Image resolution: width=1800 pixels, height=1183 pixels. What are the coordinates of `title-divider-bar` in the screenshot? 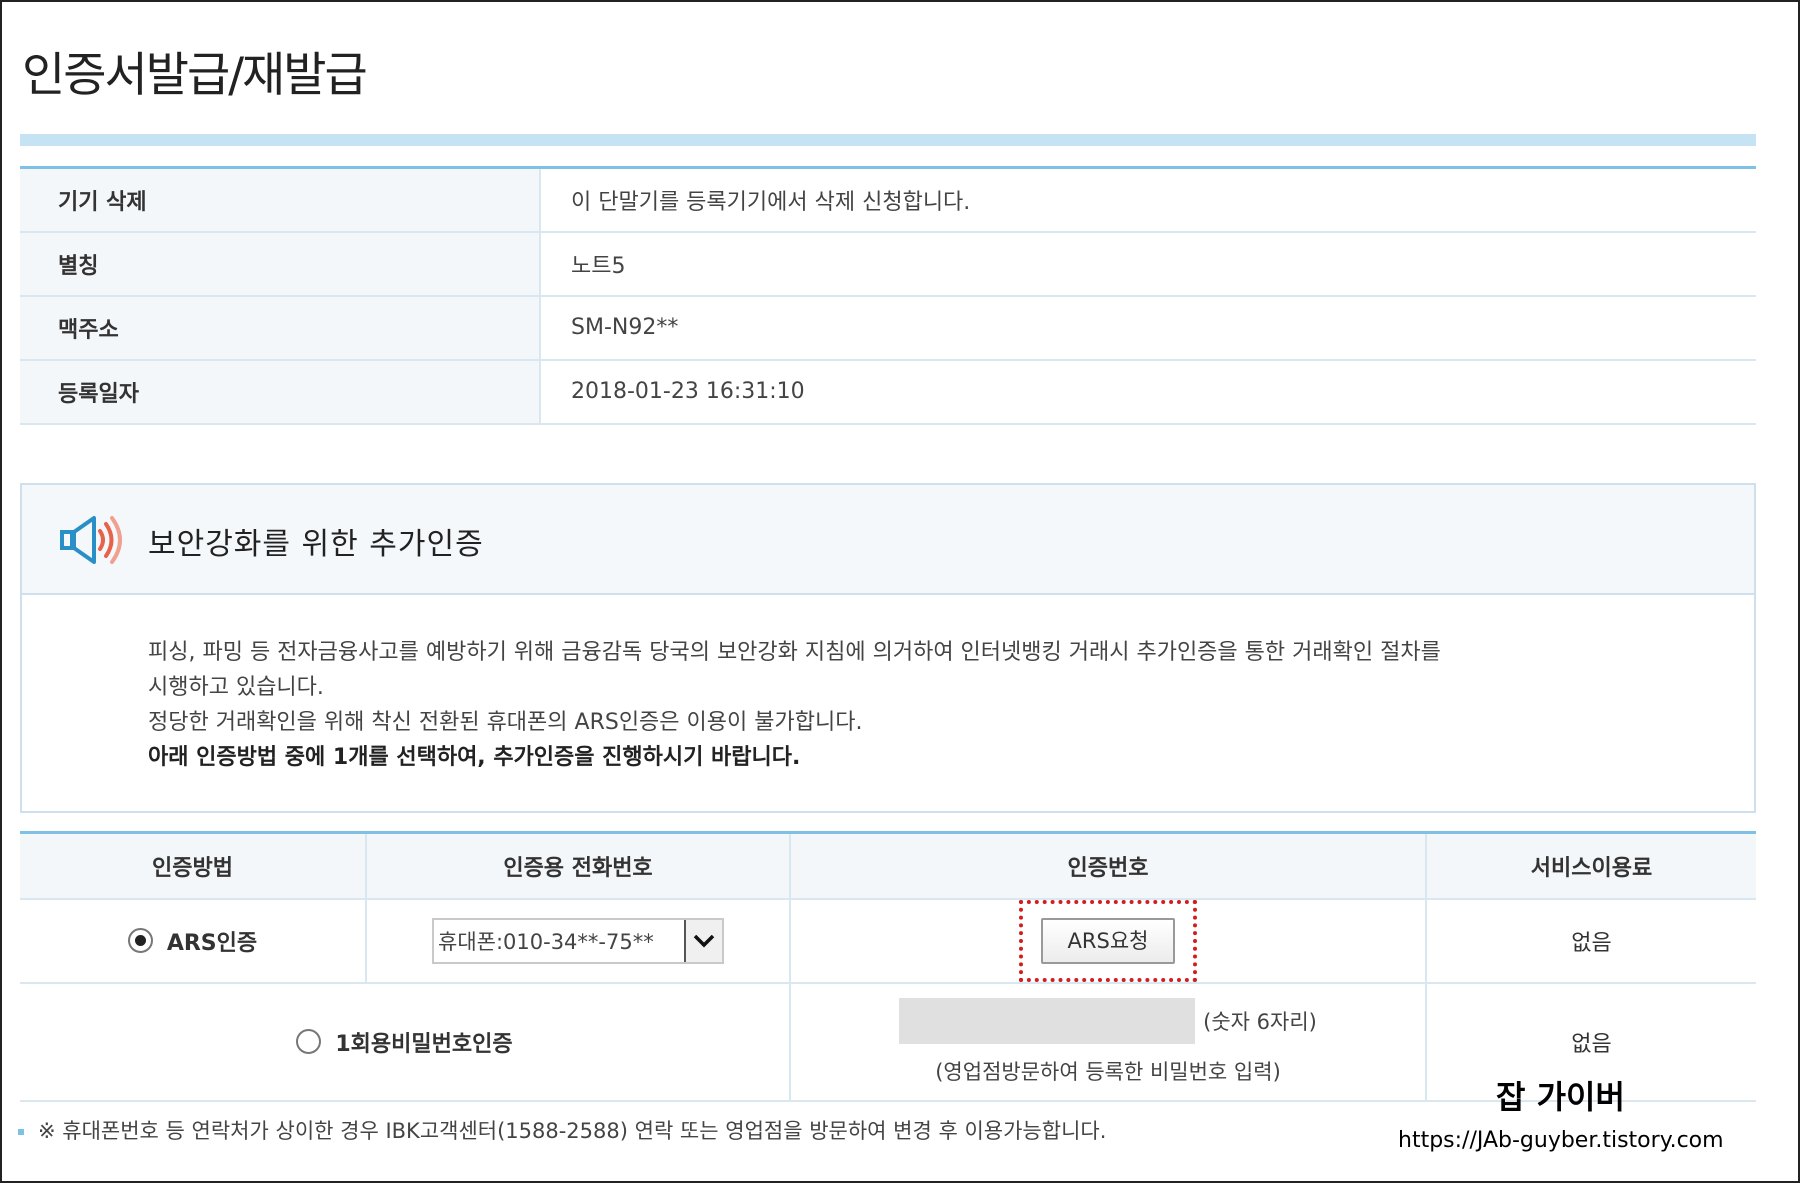 It's located at (888, 140).